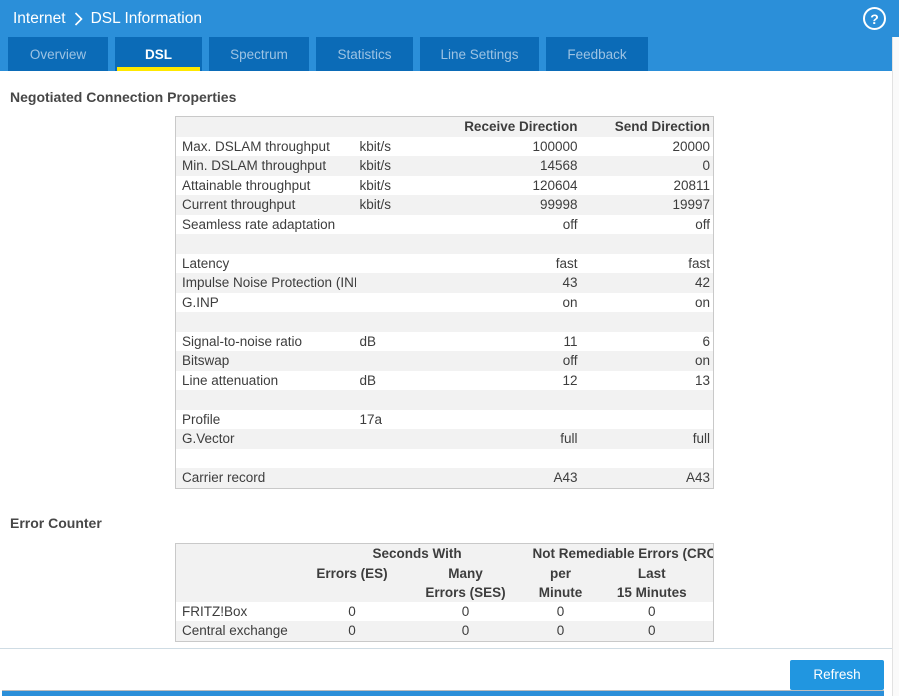  What do you see at coordinates (597, 54) in the screenshot?
I see `tab-feedback: Feedback` at bounding box center [597, 54].